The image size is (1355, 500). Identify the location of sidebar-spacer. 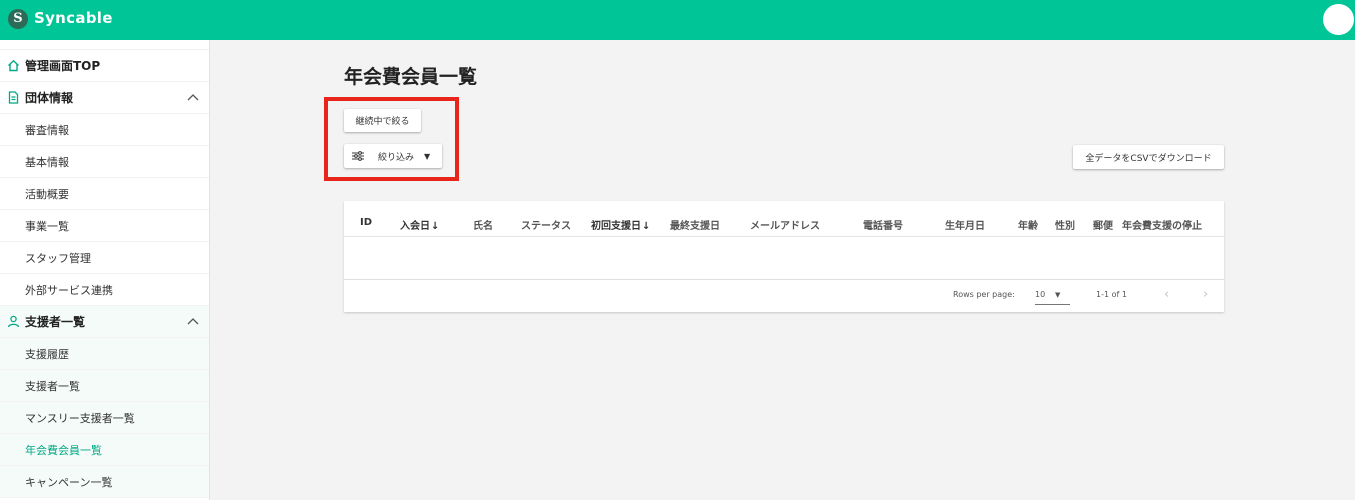
(104, 45).